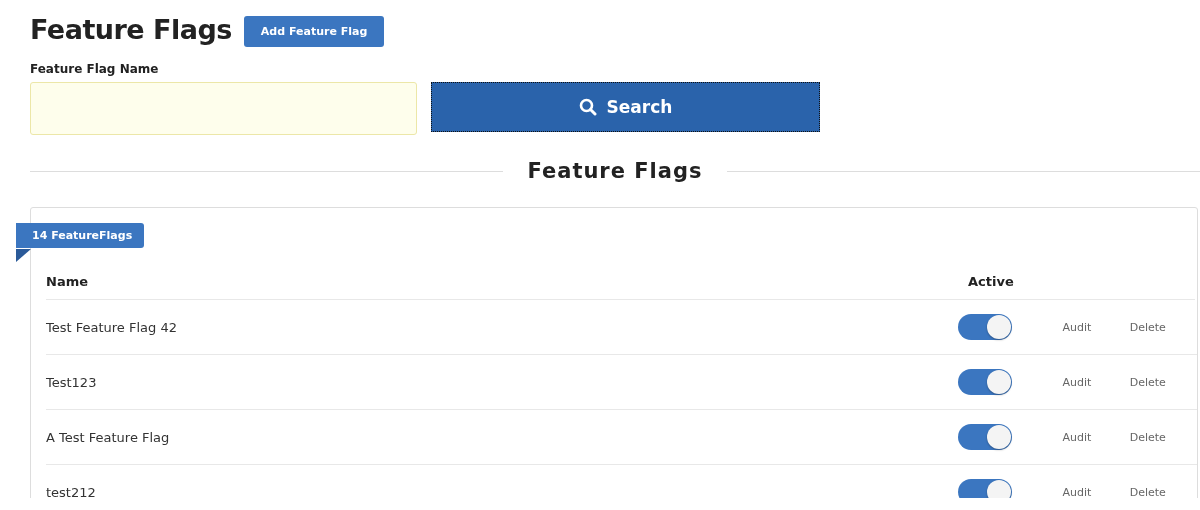 The height and width of the screenshot is (510, 1200). Describe the element at coordinates (108, 437) in the screenshot. I see `flag-name: A Test Feature Flag` at that location.